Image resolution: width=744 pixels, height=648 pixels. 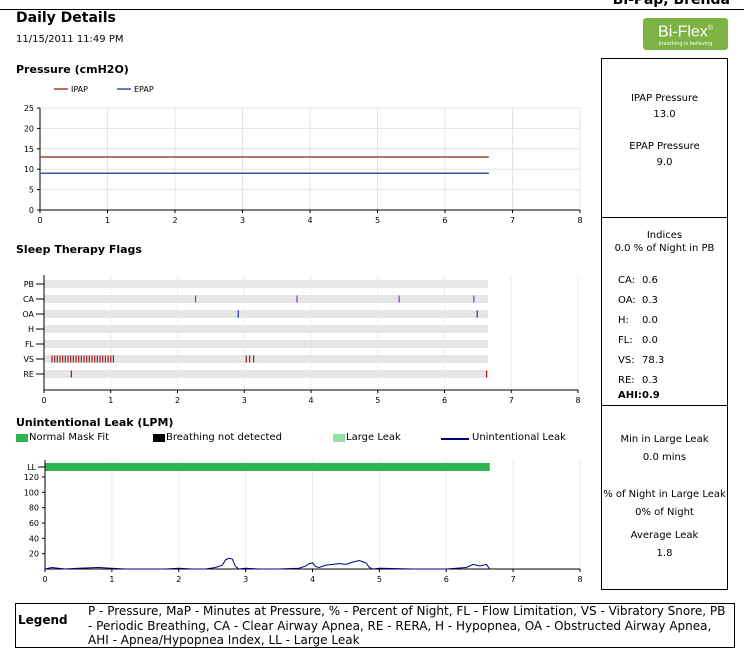 I want to click on normal-mask-fit-label: Normal Mask Fit, so click(x=69, y=437).